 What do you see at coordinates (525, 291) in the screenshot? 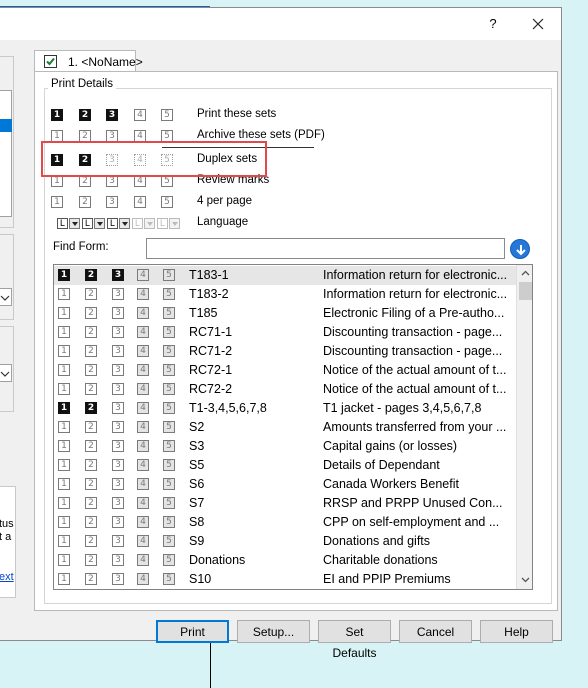
I see `scroll-thumb` at bounding box center [525, 291].